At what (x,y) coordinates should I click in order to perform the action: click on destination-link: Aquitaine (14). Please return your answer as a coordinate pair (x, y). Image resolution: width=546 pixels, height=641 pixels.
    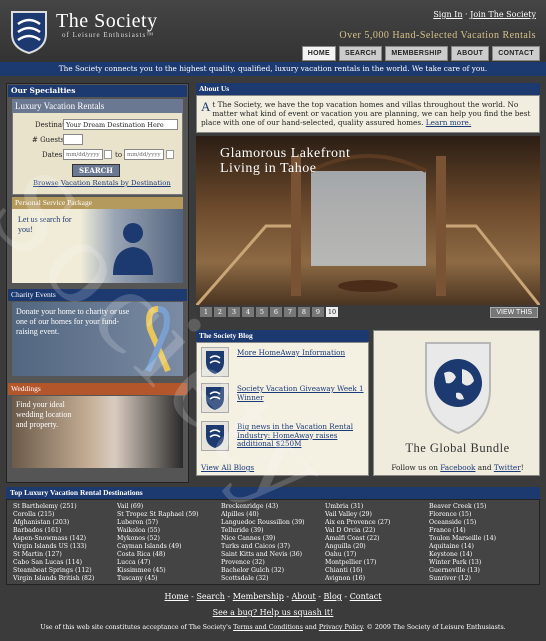
    Looking at the image, I should click on (481, 547).